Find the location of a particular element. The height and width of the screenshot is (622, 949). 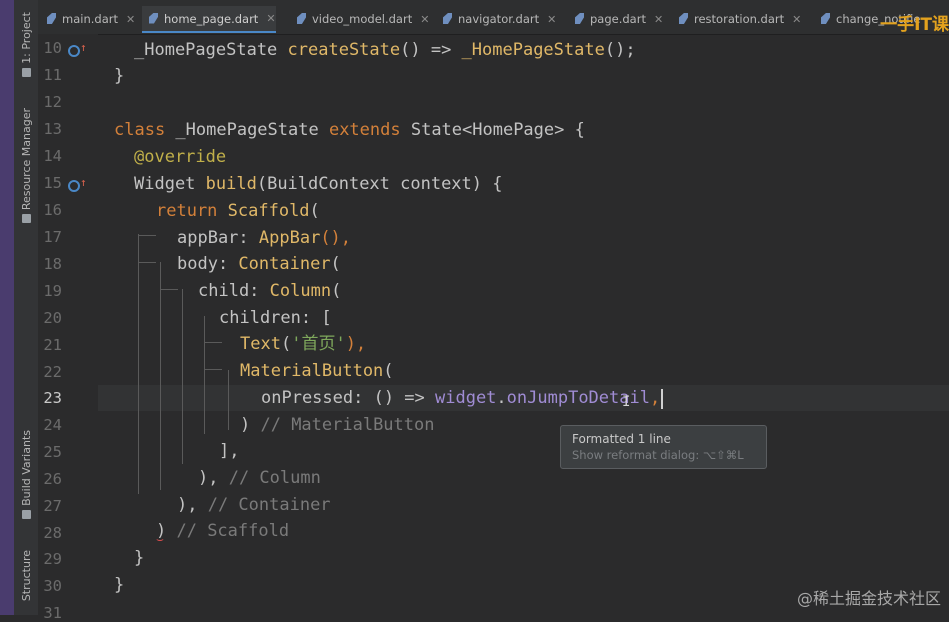

code-line-11: } is located at coordinates (119, 76).